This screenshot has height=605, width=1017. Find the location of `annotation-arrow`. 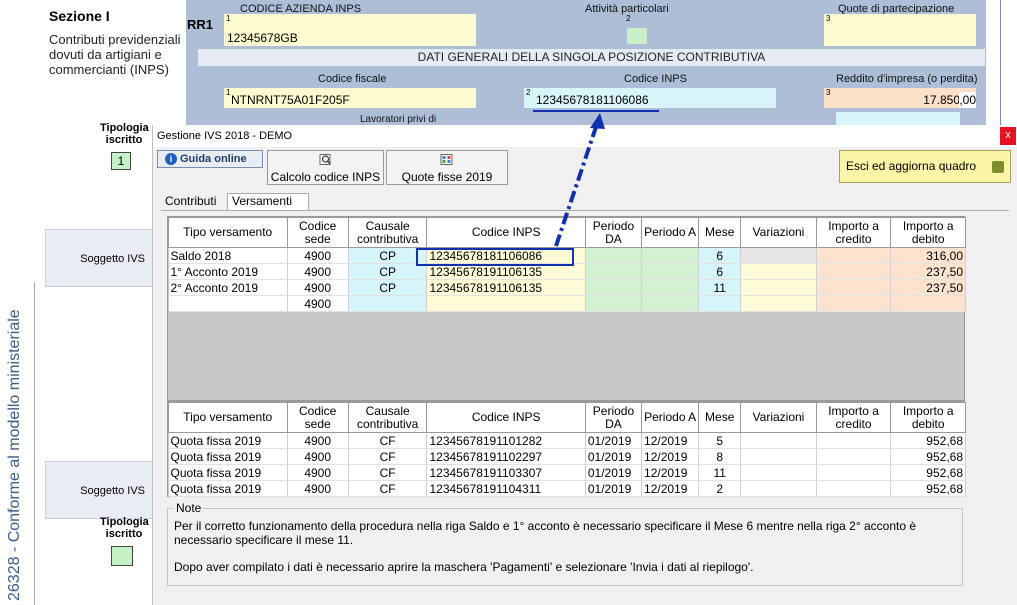

annotation-arrow is located at coordinates (579, 180).